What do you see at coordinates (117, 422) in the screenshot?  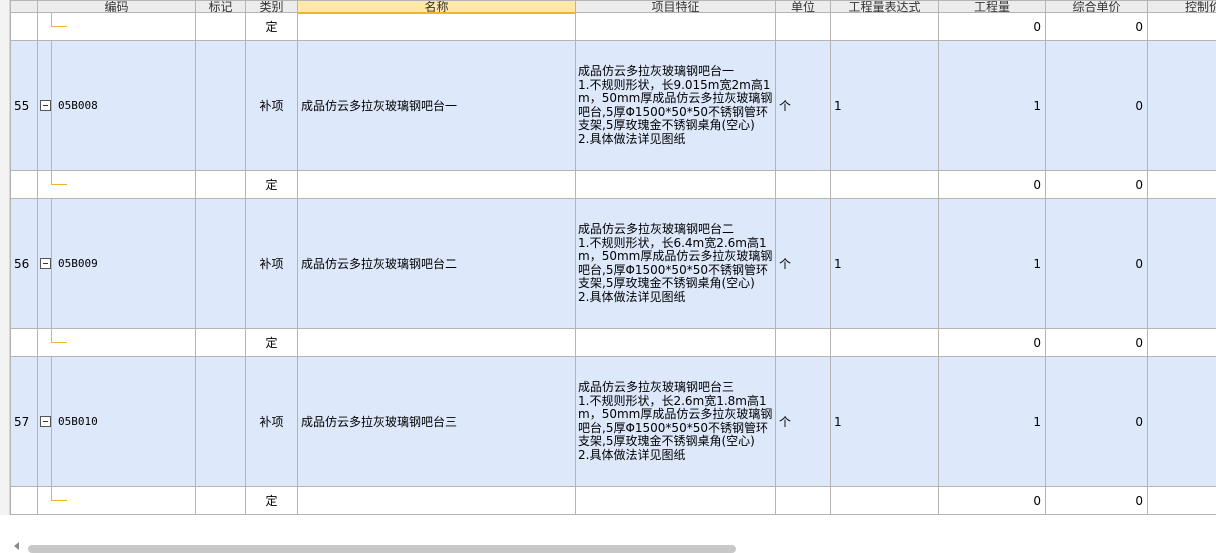 I see `tree-cell: 05B010` at bounding box center [117, 422].